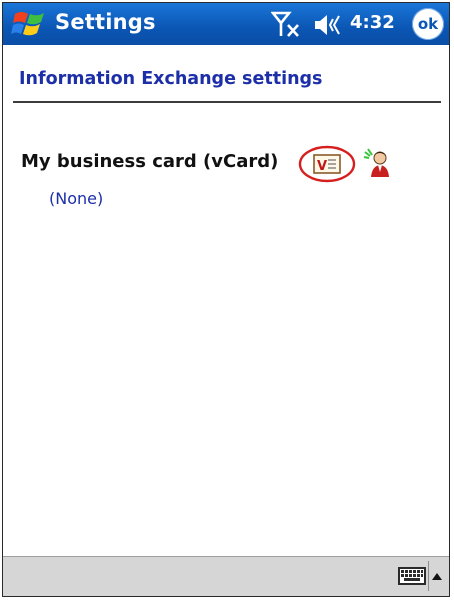 Image resolution: width=454 pixels, height=601 pixels. What do you see at coordinates (105, 22) in the screenshot?
I see `app-title: Settings` at bounding box center [105, 22].